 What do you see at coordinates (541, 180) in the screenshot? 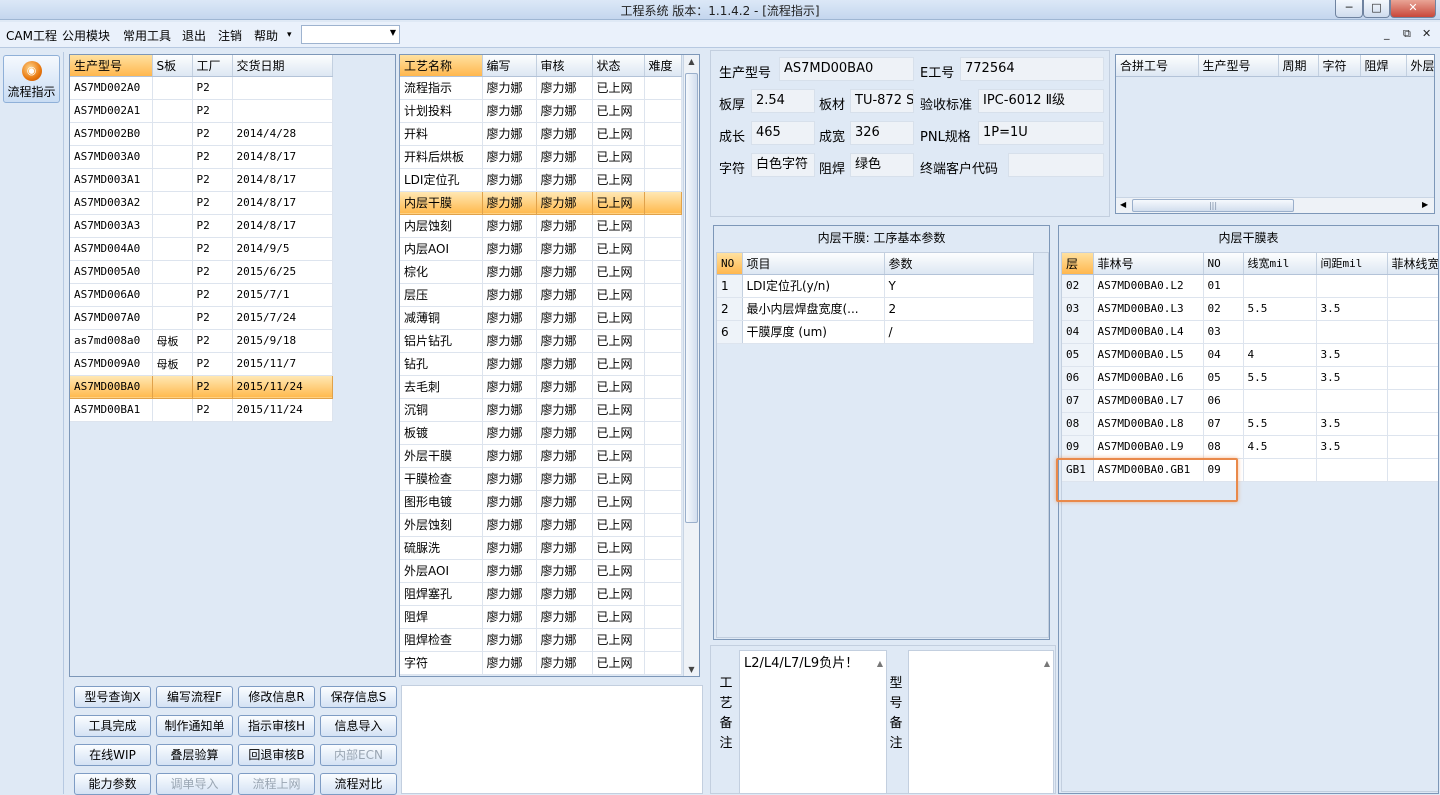
I see `table-row: LDI定位孔 廖力娜 廖力娜 已上网` at bounding box center [541, 180].